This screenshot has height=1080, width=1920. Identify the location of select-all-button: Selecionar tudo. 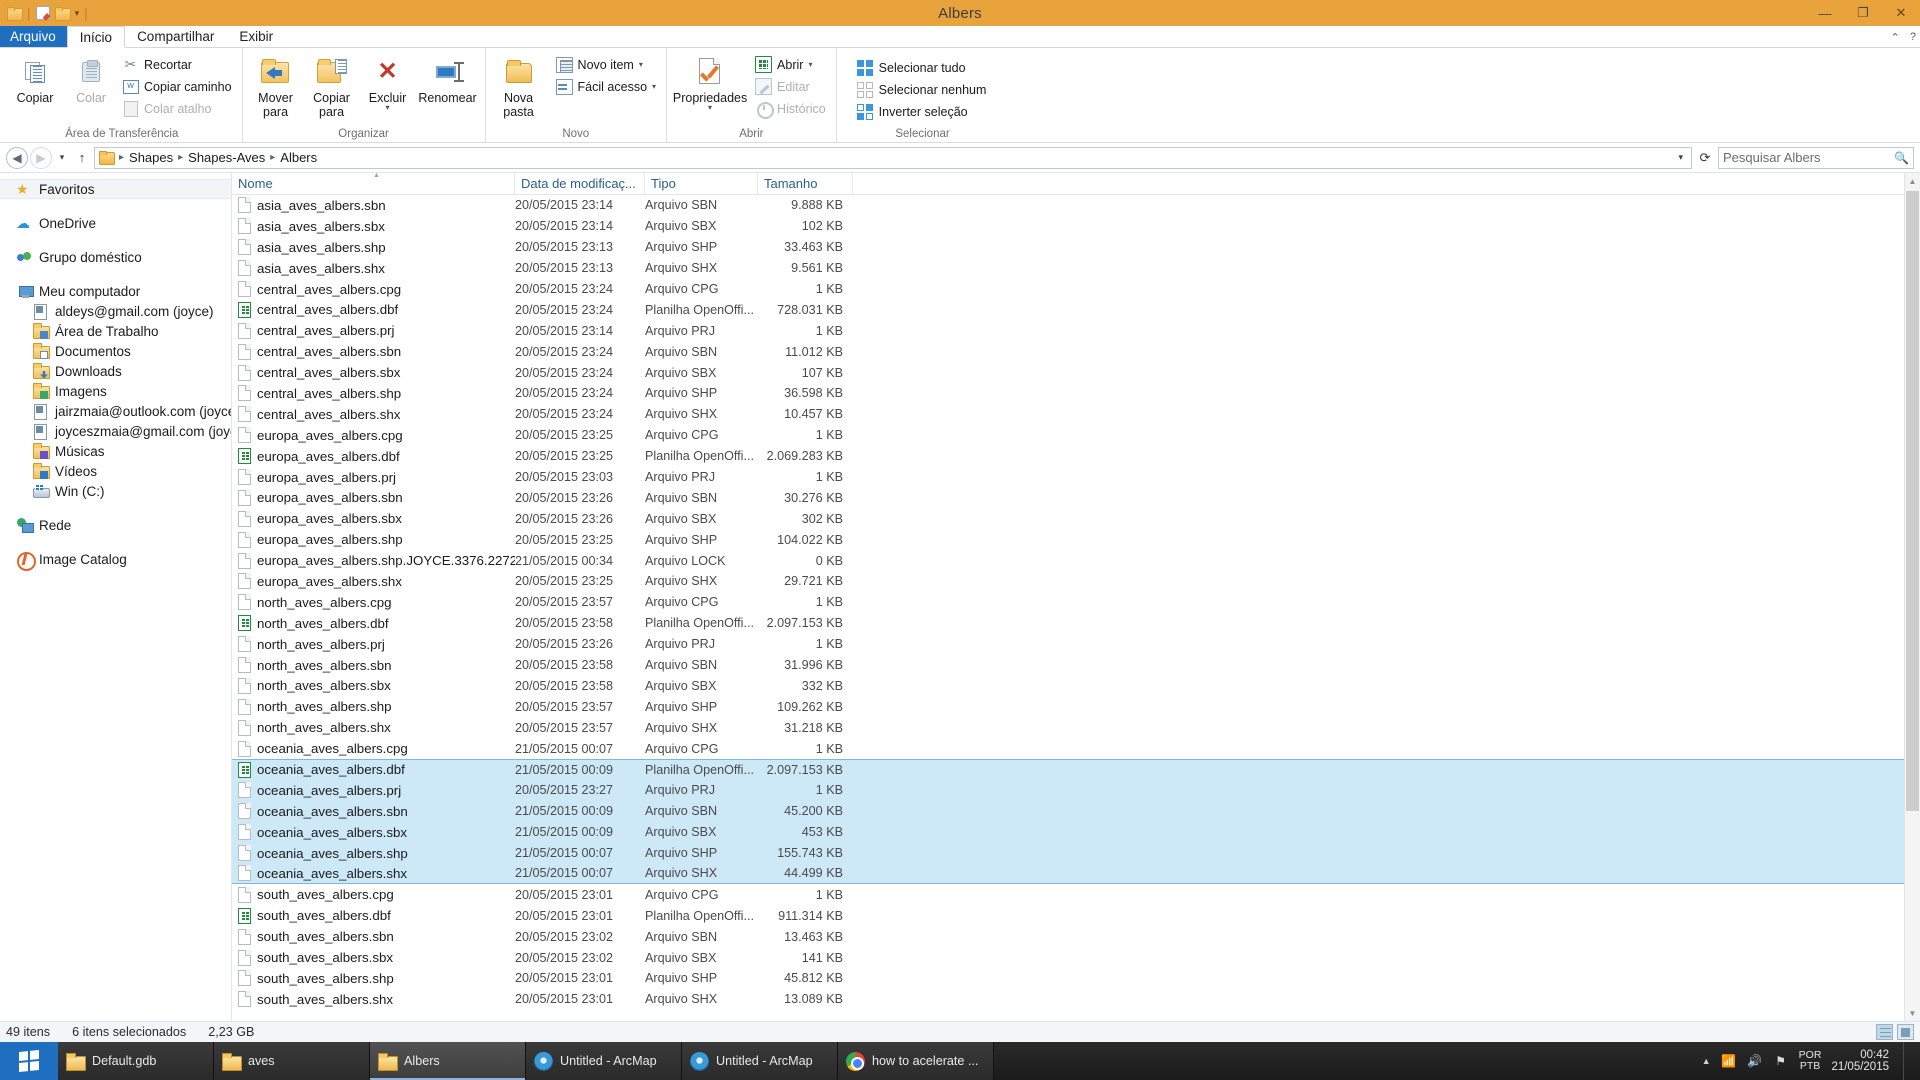
(923, 67).